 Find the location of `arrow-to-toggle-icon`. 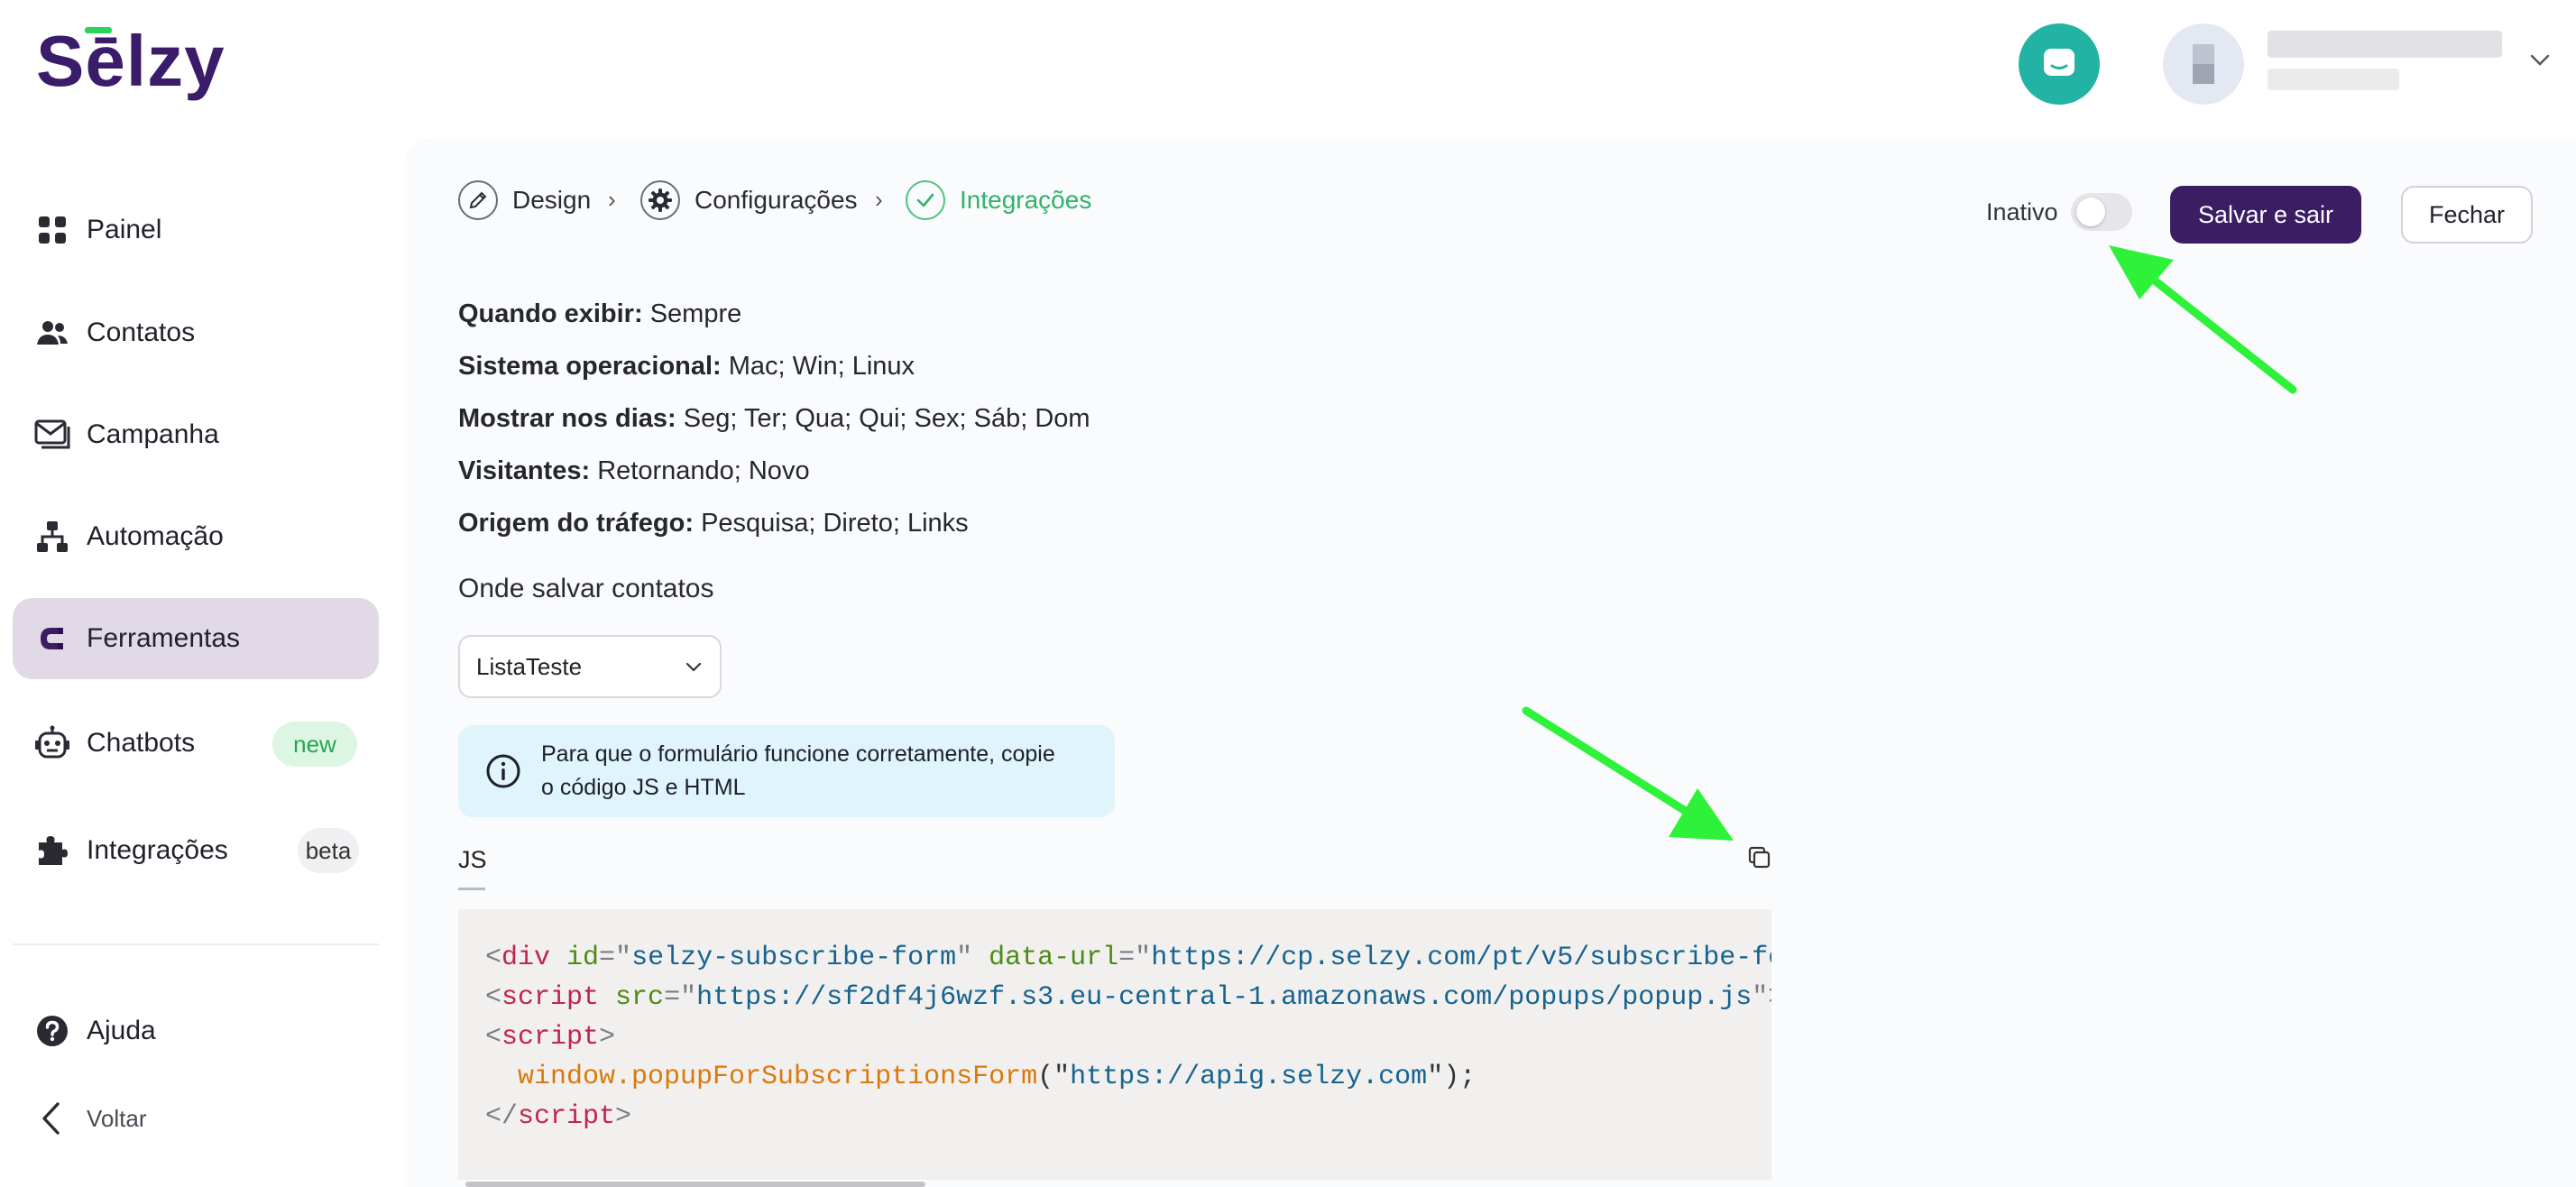

arrow-to-toggle-icon is located at coordinates (2203, 319).